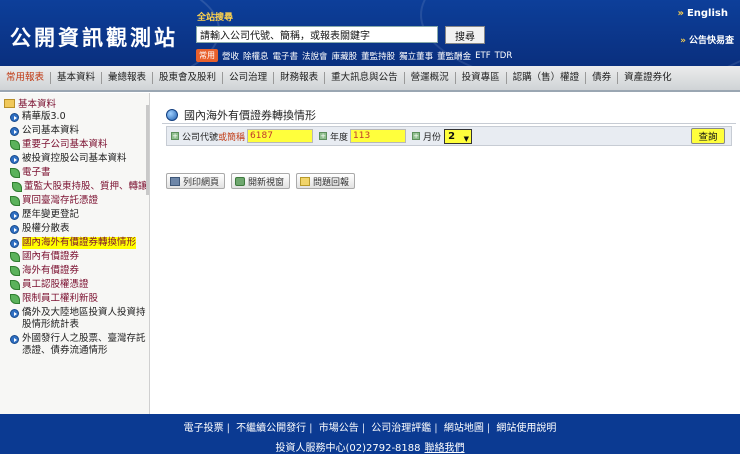 This screenshot has width=740, height=454. I want to click on nav-shareholders-dividends: 股東會及股利, so click(188, 78).